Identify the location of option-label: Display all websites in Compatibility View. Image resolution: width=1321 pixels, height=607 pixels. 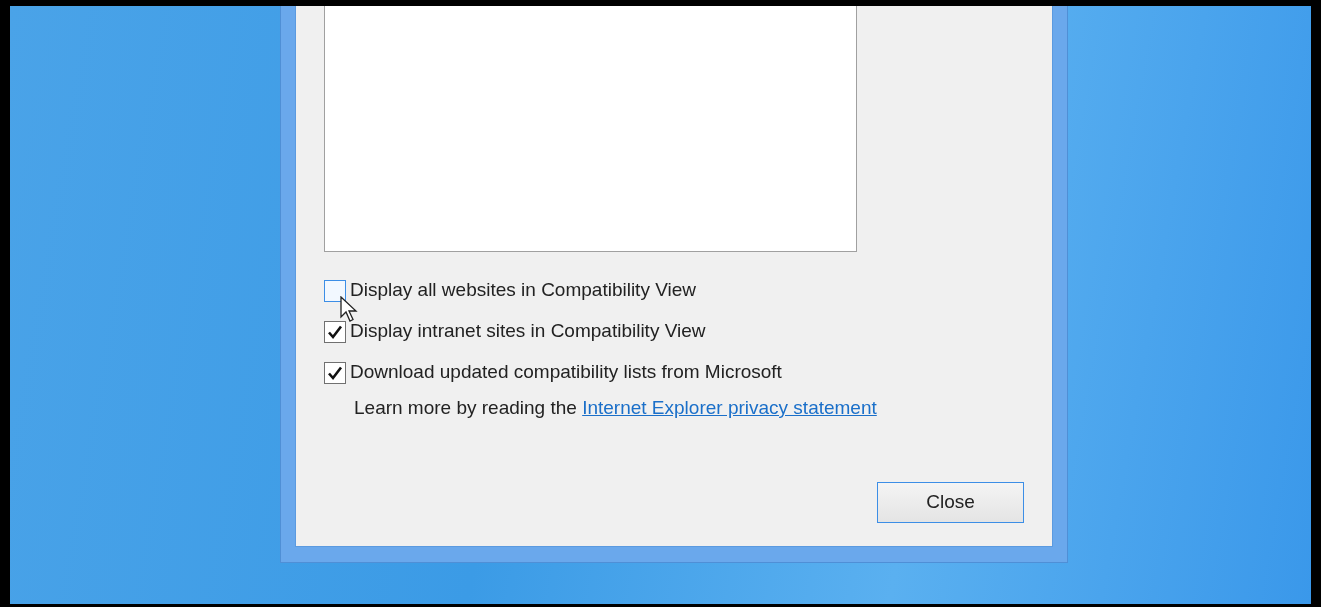
(523, 290).